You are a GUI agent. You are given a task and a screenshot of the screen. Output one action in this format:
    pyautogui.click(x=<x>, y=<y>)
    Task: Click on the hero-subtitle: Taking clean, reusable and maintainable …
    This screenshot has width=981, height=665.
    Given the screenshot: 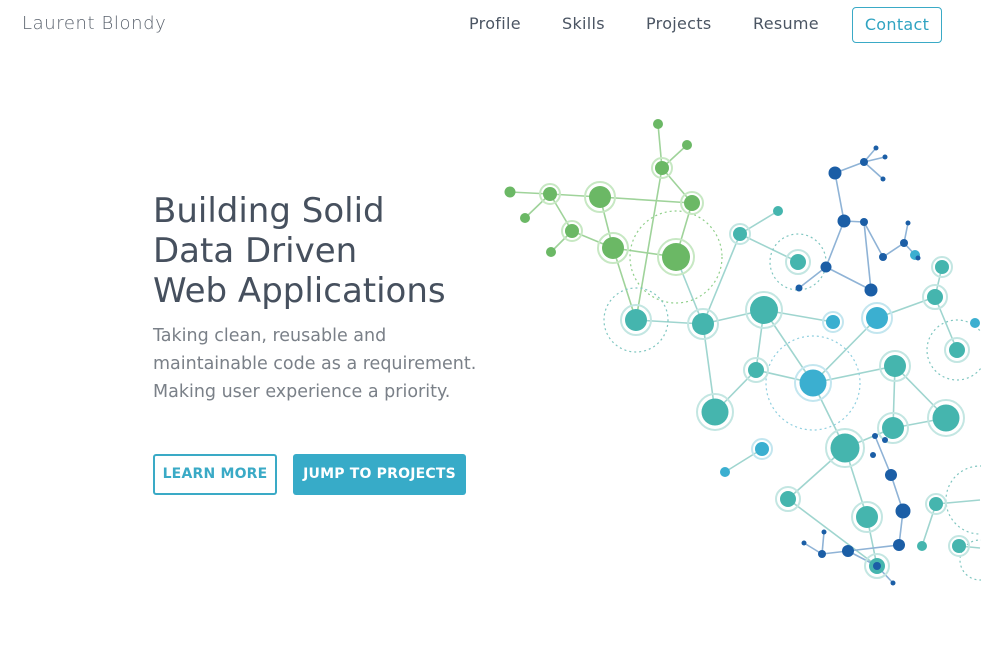 What is the action you would take?
    pyautogui.click(x=318, y=364)
    